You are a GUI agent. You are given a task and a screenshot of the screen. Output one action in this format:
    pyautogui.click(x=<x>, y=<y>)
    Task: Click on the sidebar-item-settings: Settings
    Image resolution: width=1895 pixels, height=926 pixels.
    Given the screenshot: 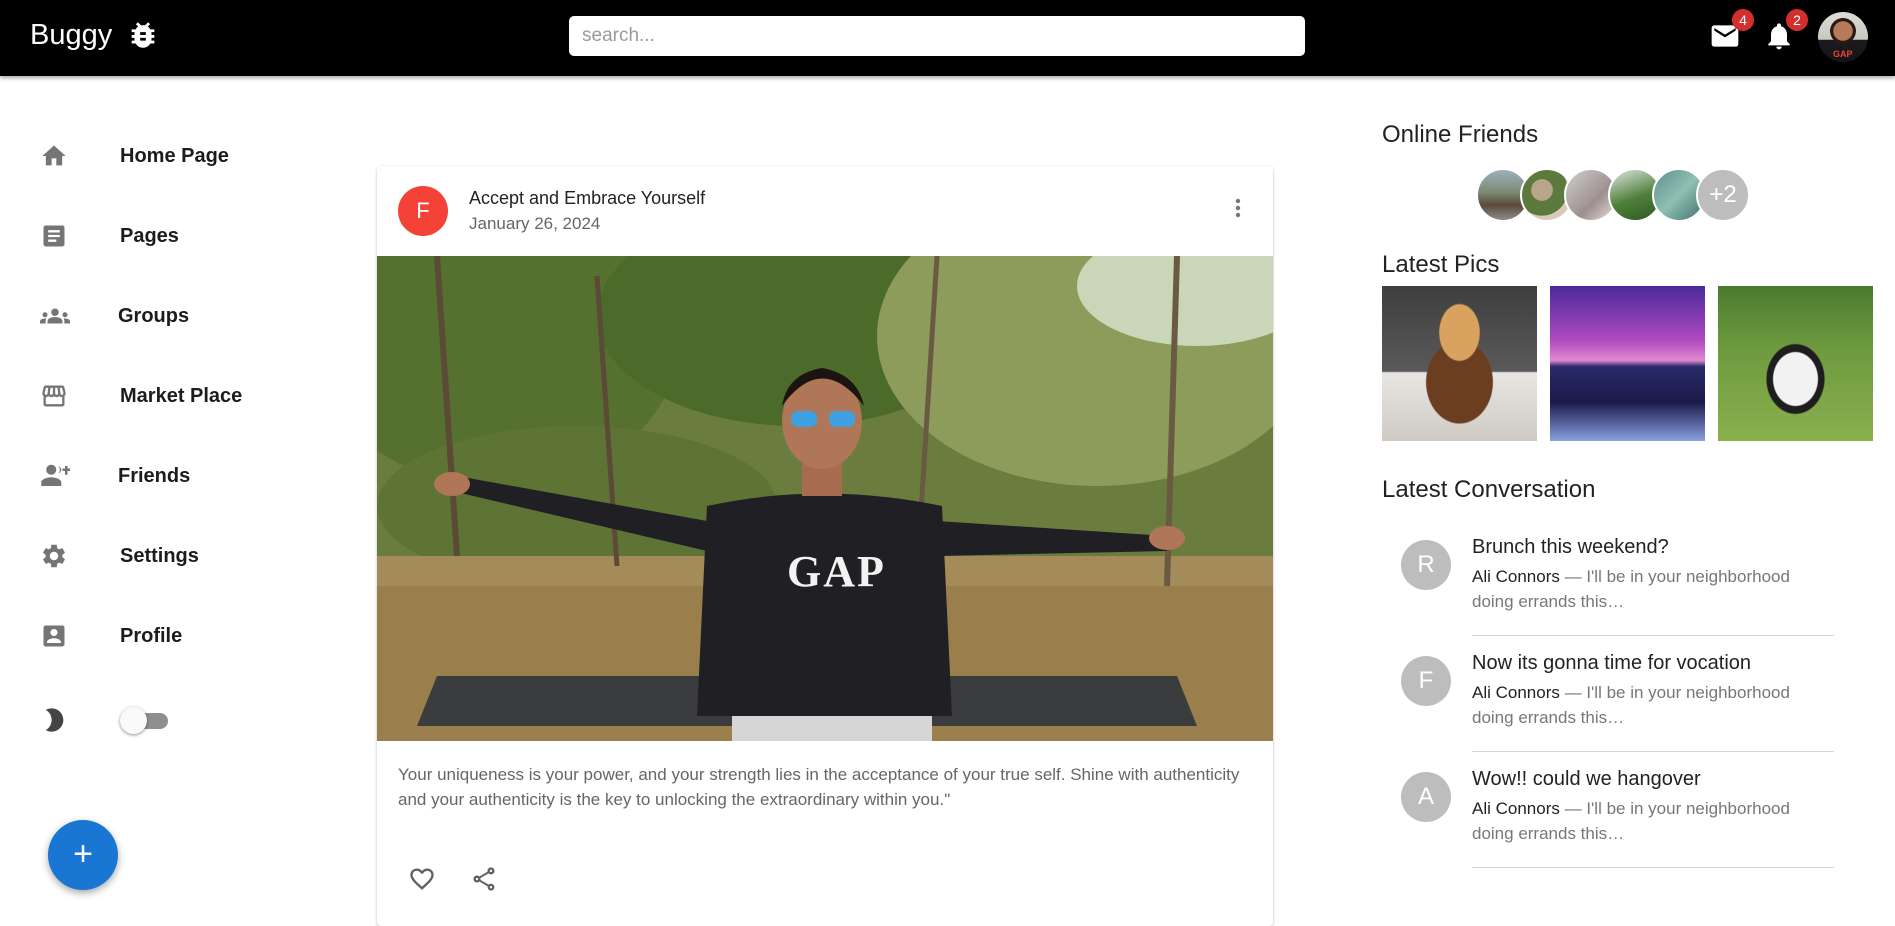 What is the action you would take?
    pyautogui.click(x=160, y=556)
    